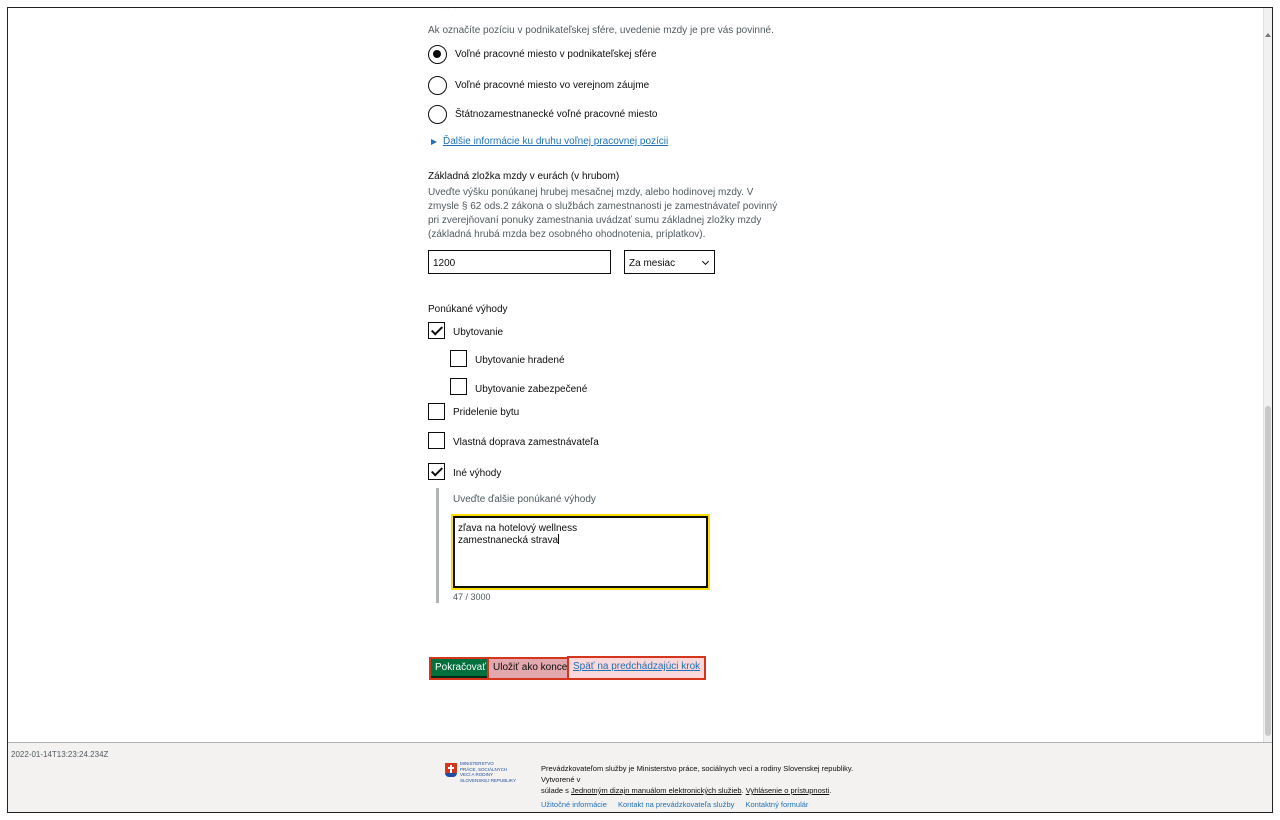 The image size is (1280, 820). I want to click on footer-link-contact-form: Kontaktný formulár, so click(776, 804).